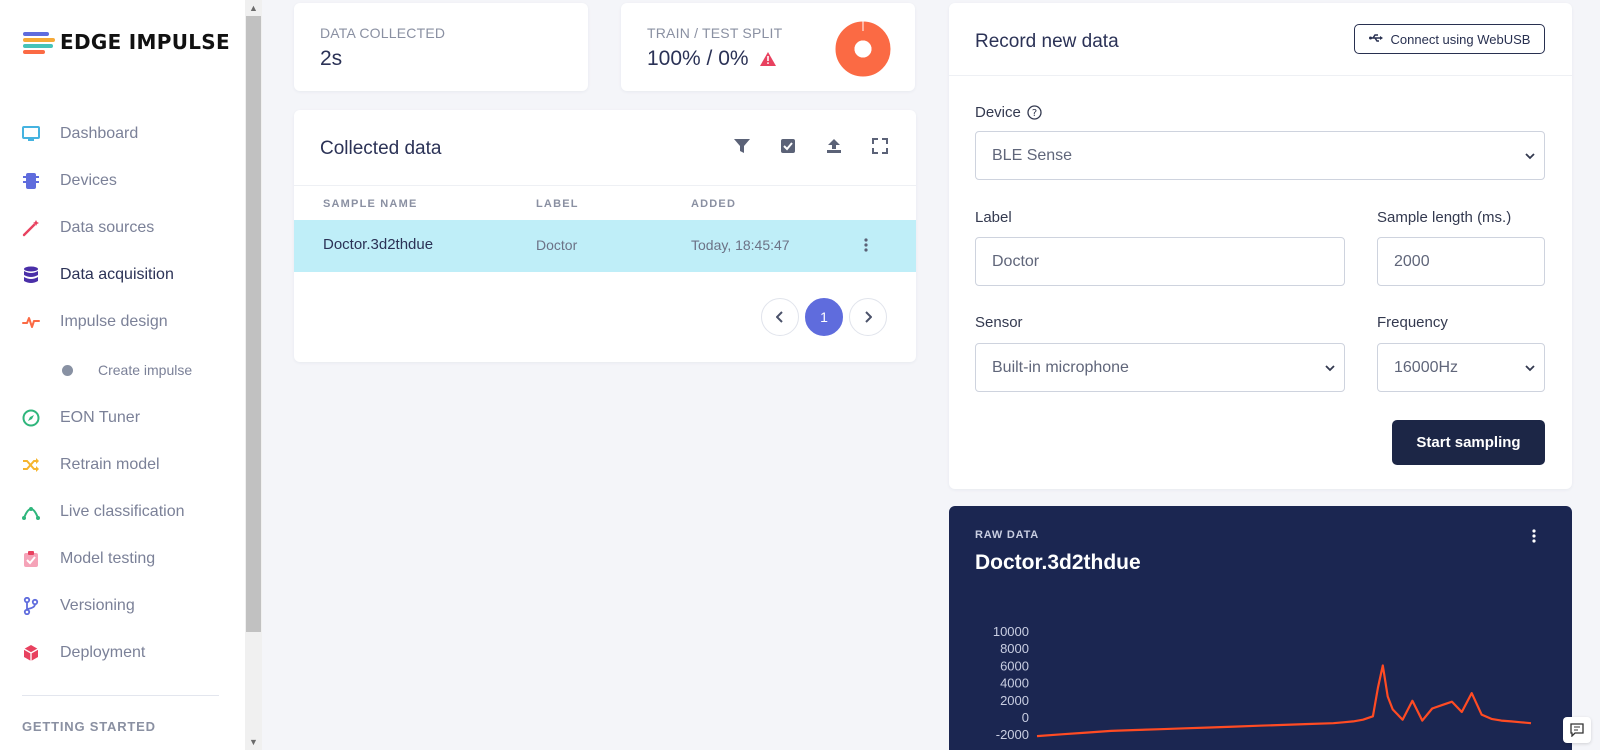  What do you see at coordinates (145, 42) in the screenshot?
I see `brand-name: EDGE IMPULSE` at bounding box center [145, 42].